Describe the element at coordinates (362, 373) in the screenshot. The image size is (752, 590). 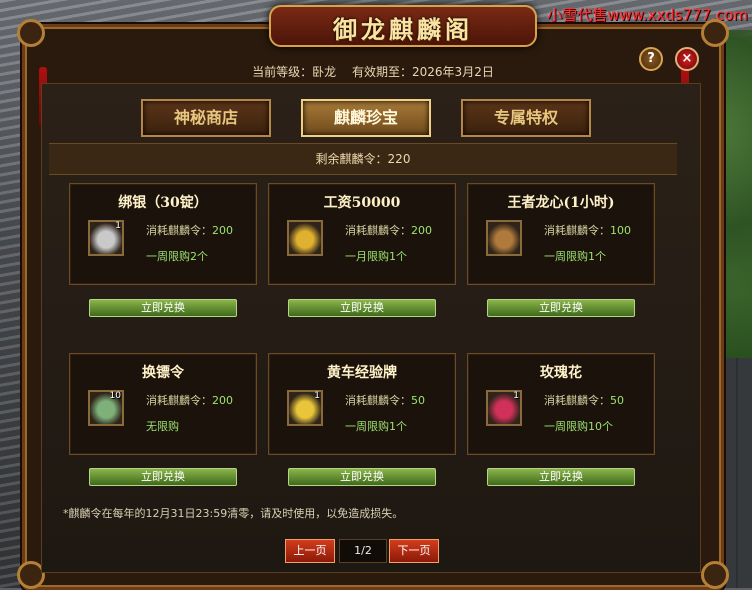
I see `item-title: 黄车经验牌` at that location.